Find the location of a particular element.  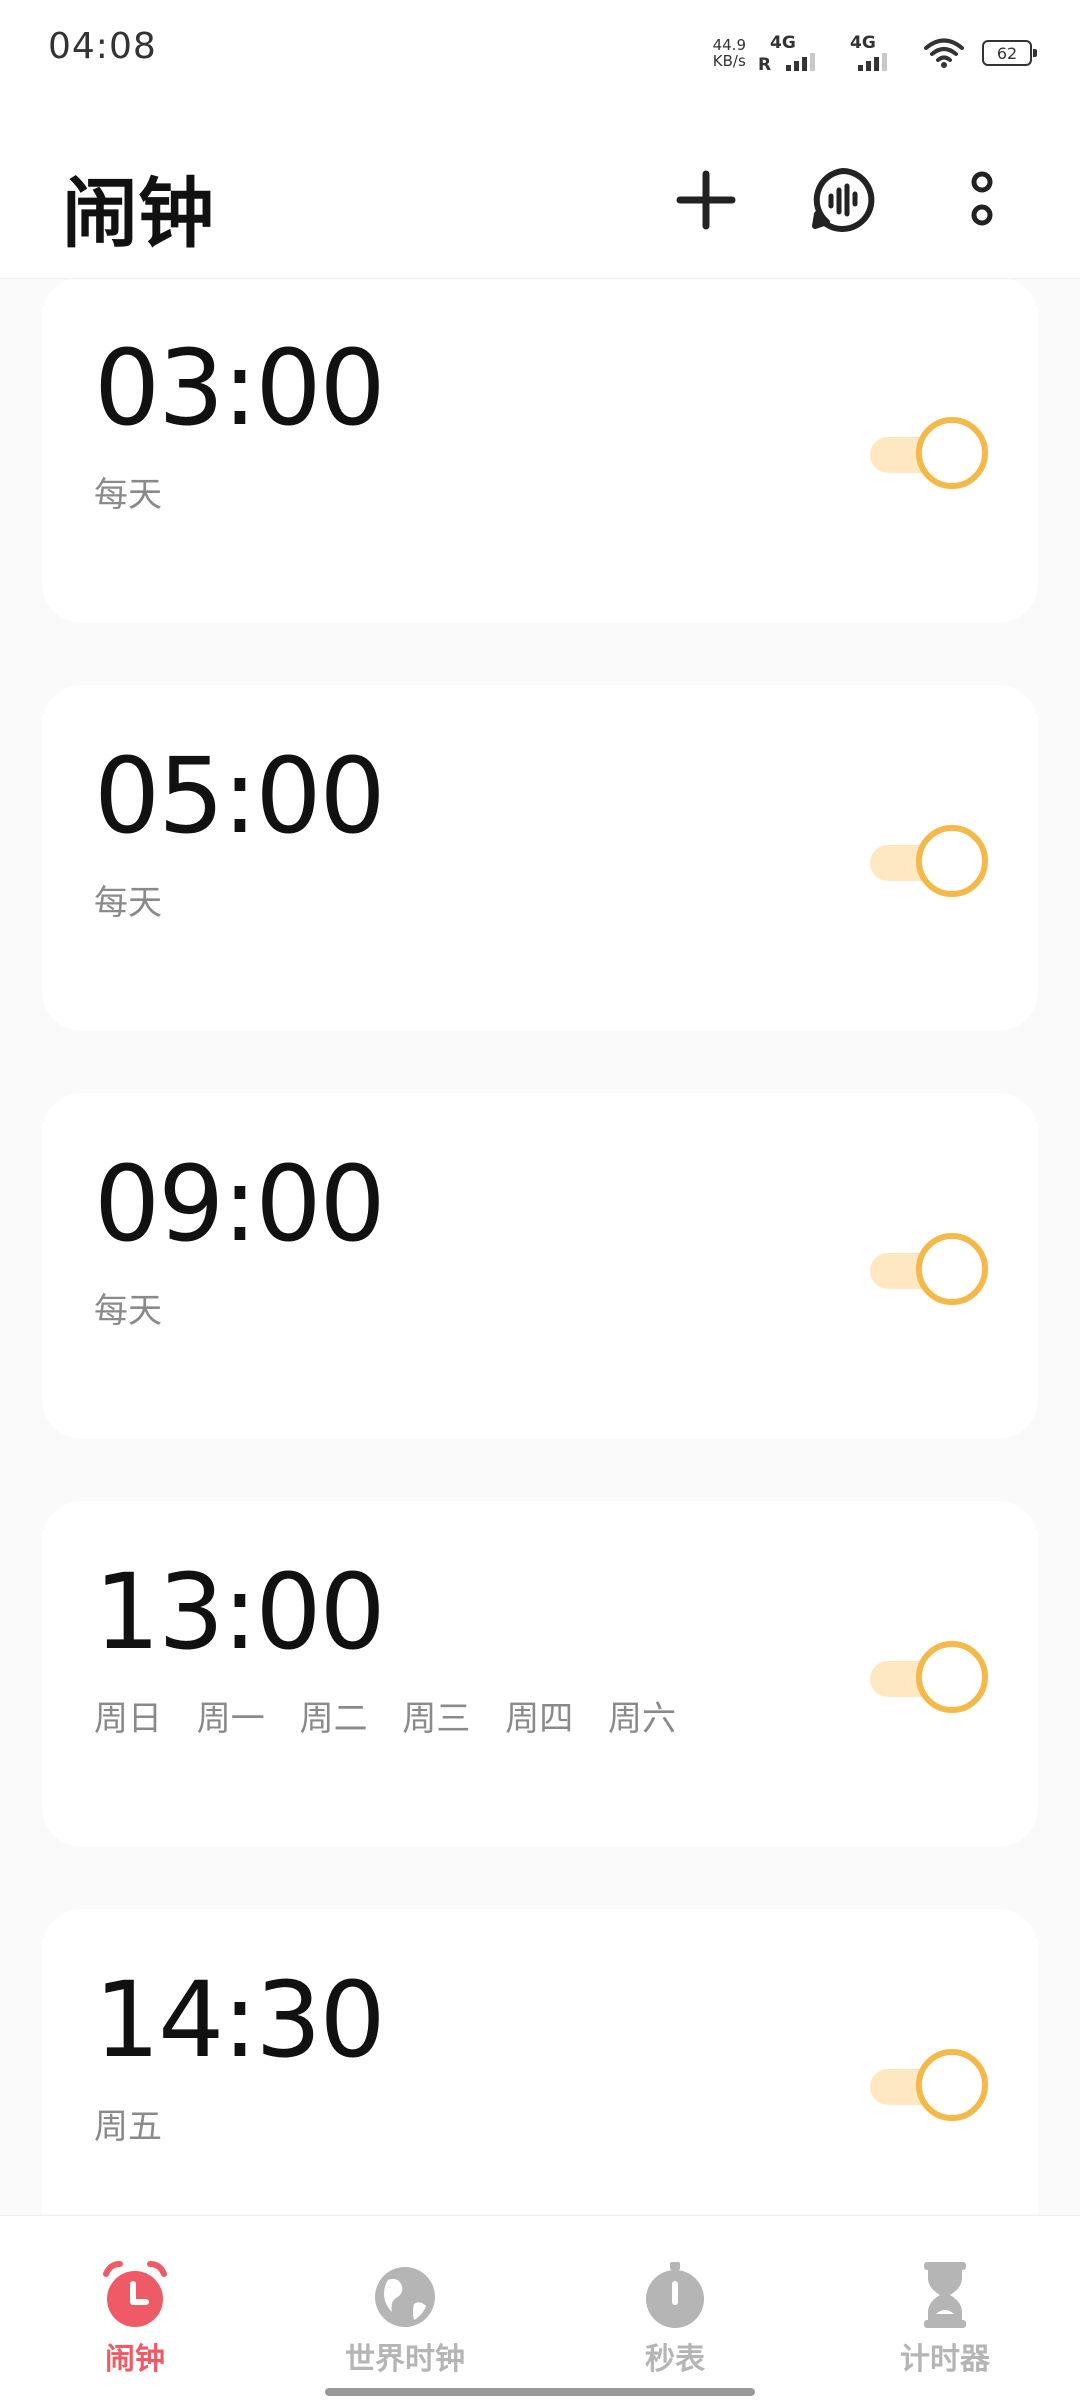

alarm-card: 13:00 周日 周一 周二 周三 周四 周六 is located at coordinates (540, 1674).